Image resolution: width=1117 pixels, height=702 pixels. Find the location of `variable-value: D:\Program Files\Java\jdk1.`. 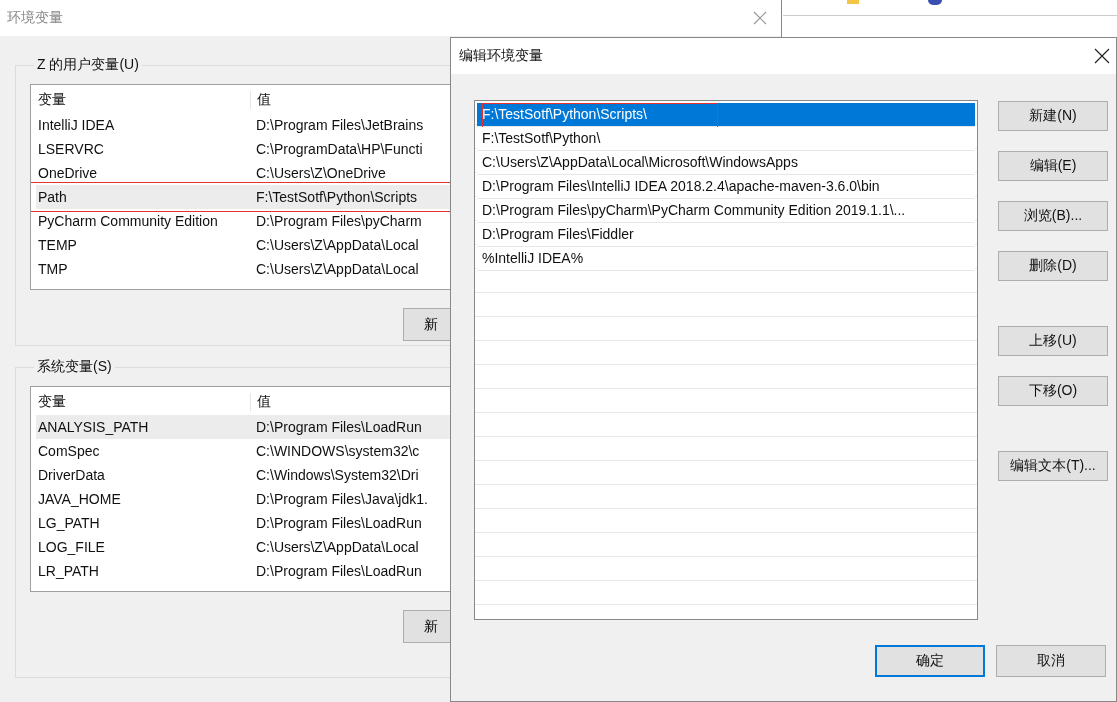

variable-value: D:\Program Files\Java\jdk1. is located at coordinates (341, 499).